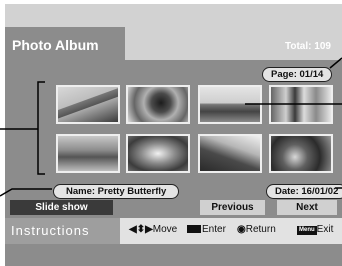  What do you see at coordinates (41, 128) in the screenshot?
I see `thumbnail-bracket-left` at bounding box center [41, 128].